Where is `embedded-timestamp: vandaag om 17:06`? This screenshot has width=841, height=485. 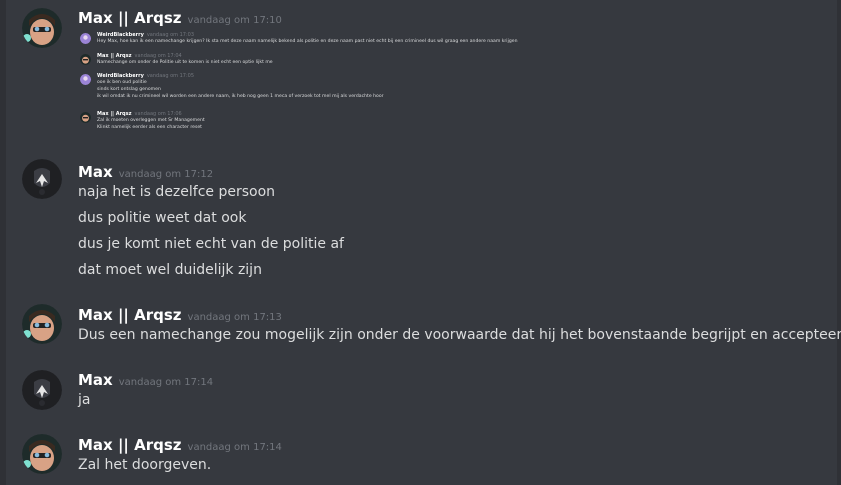
embedded-timestamp: vandaag om 17:06 is located at coordinates (158, 114).